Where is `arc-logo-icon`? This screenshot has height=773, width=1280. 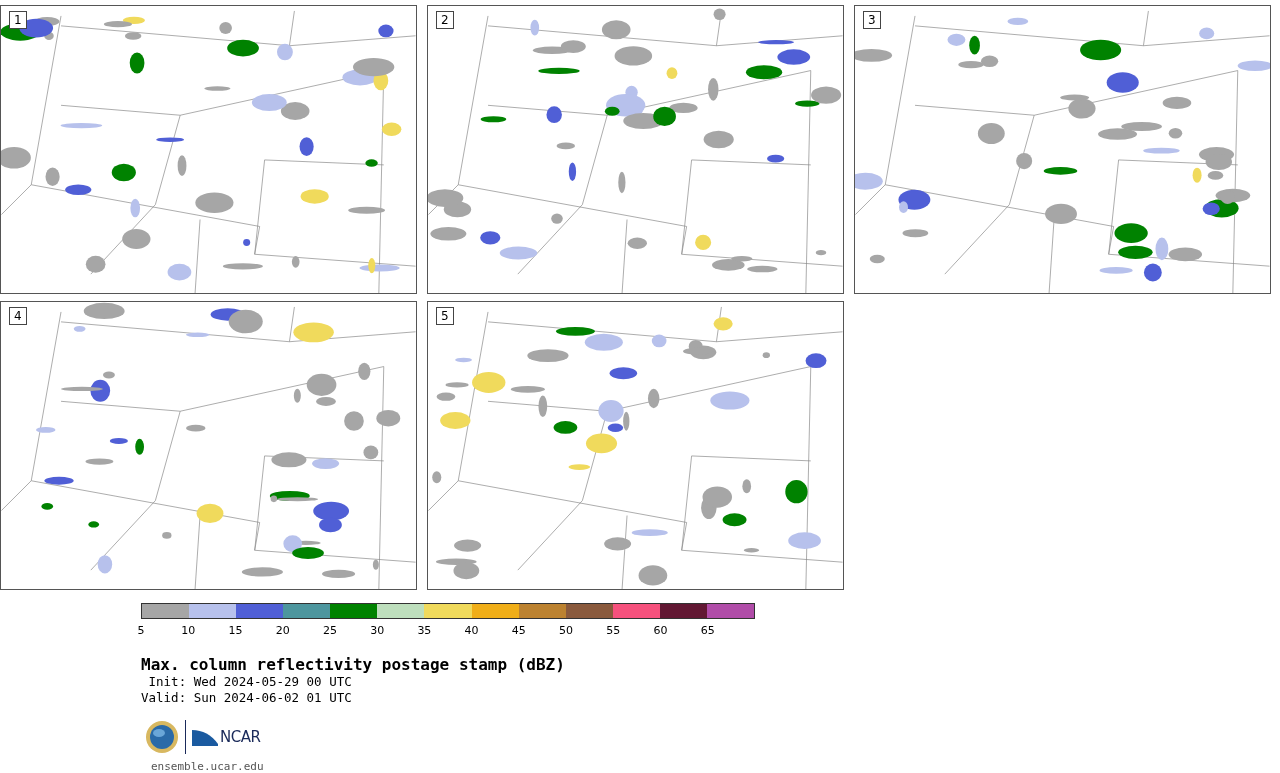
arc-logo-icon is located at coordinates (205, 737).